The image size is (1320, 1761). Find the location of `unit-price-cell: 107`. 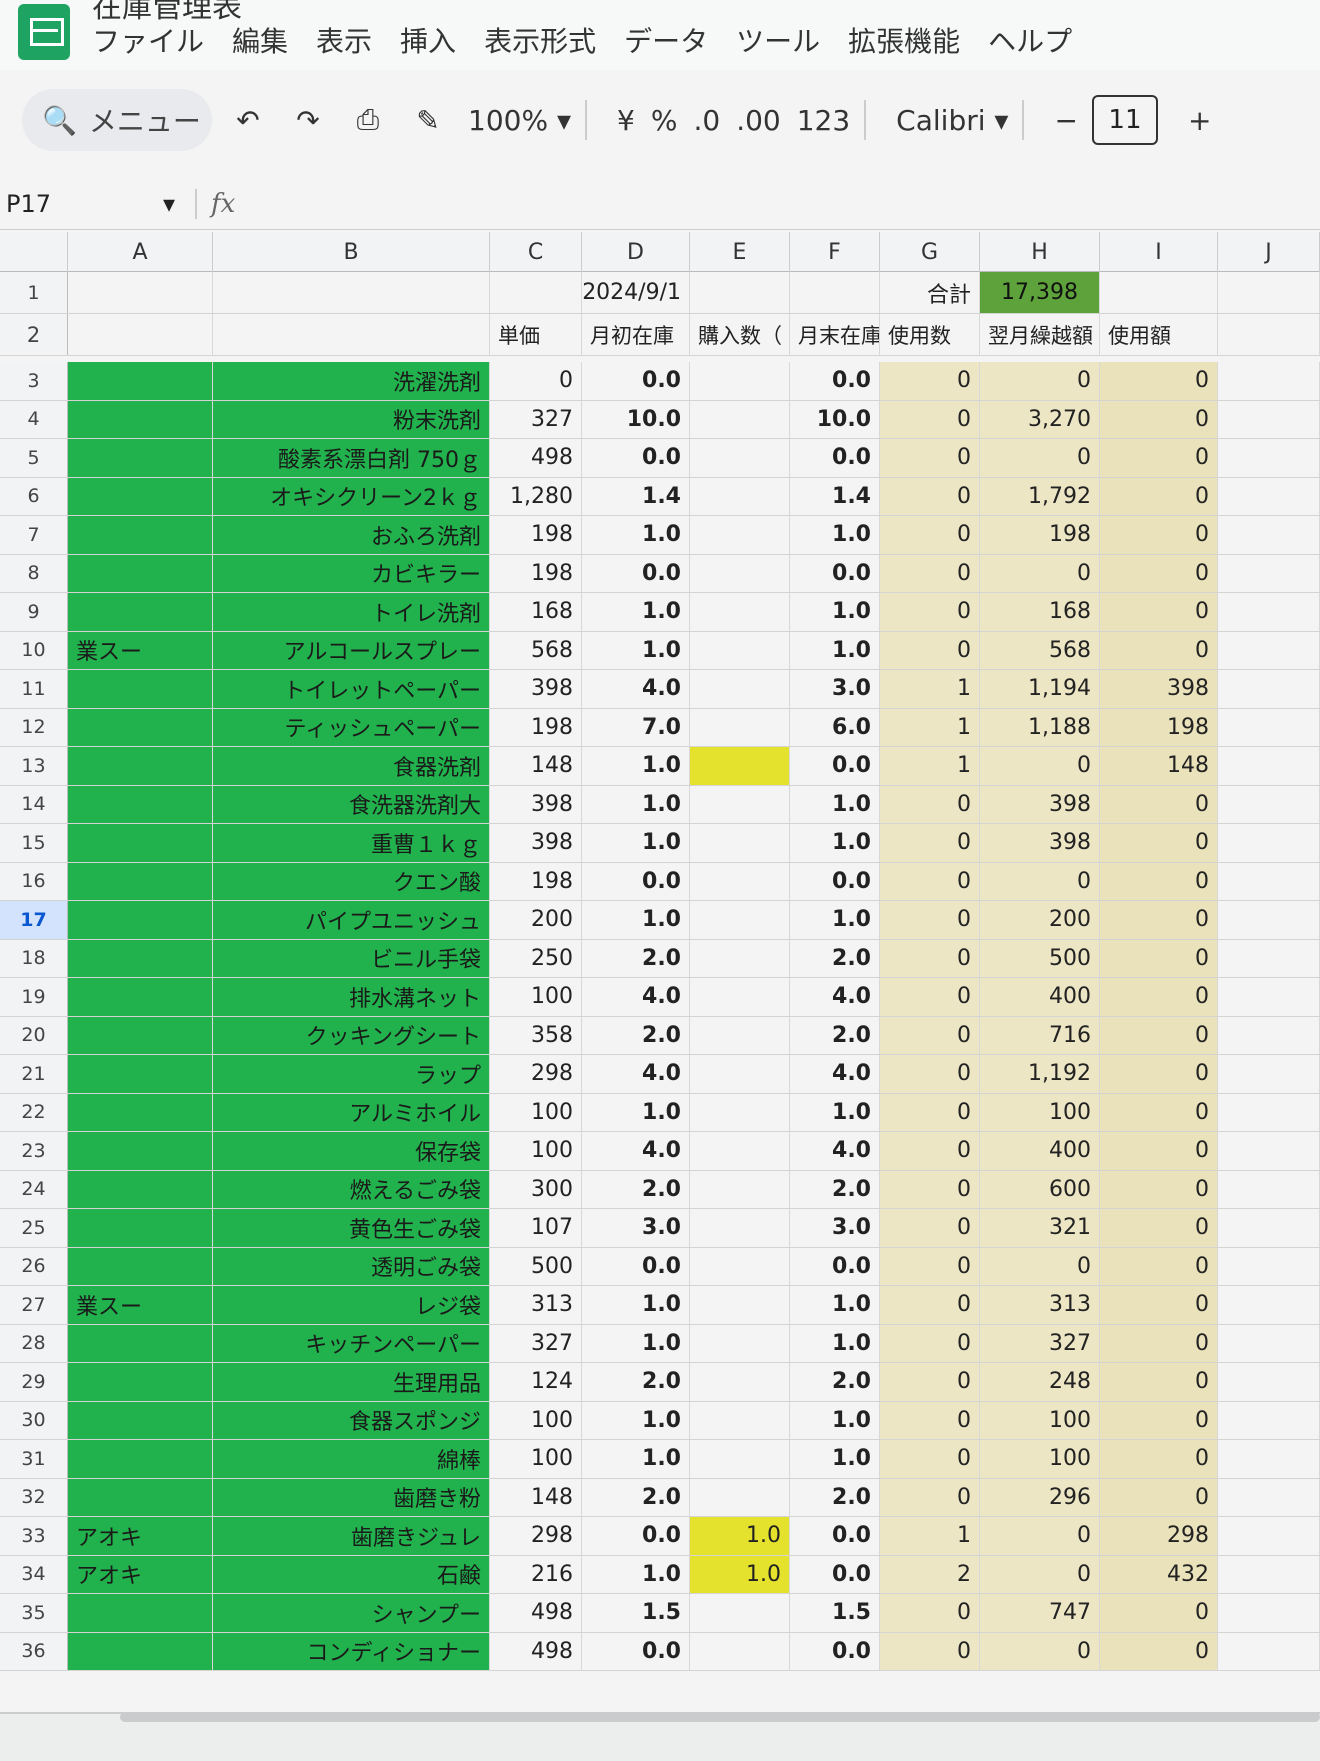

unit-price-cell: 107 is located at coordinates (536, 1228).